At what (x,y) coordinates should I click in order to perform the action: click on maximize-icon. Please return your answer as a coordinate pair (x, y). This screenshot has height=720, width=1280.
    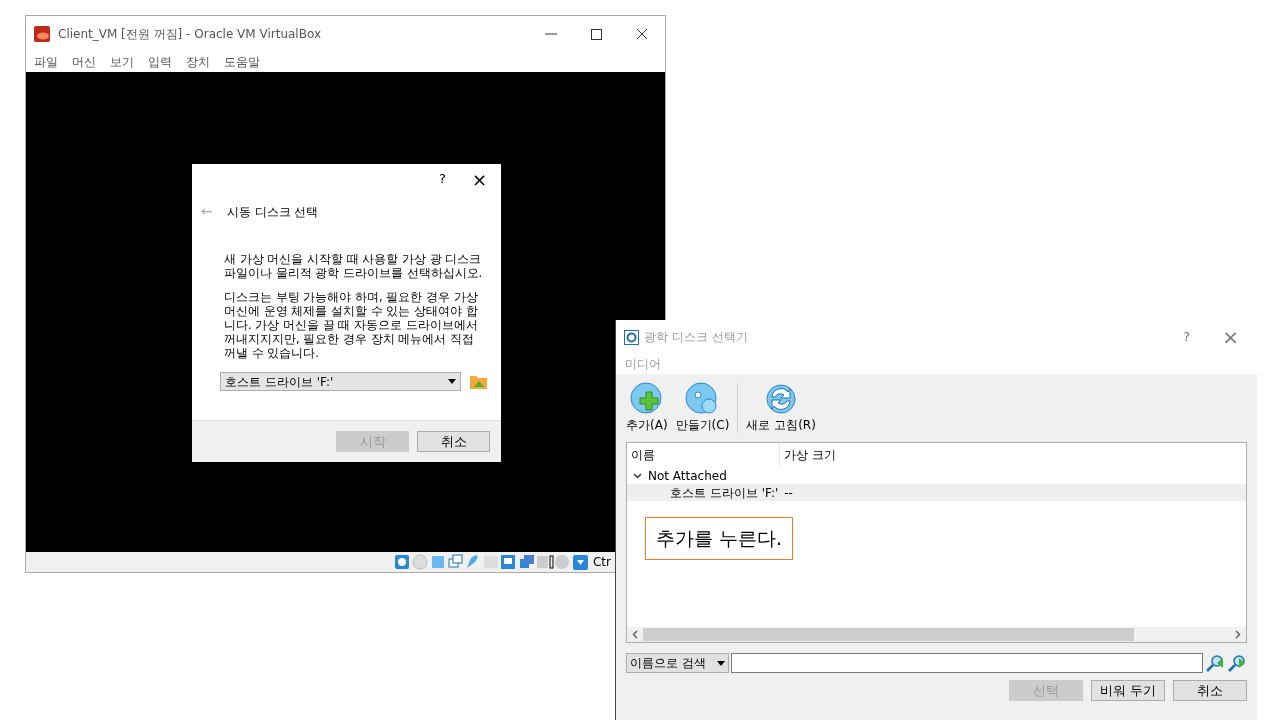
    Looking at the image, I should click on (596, 34).